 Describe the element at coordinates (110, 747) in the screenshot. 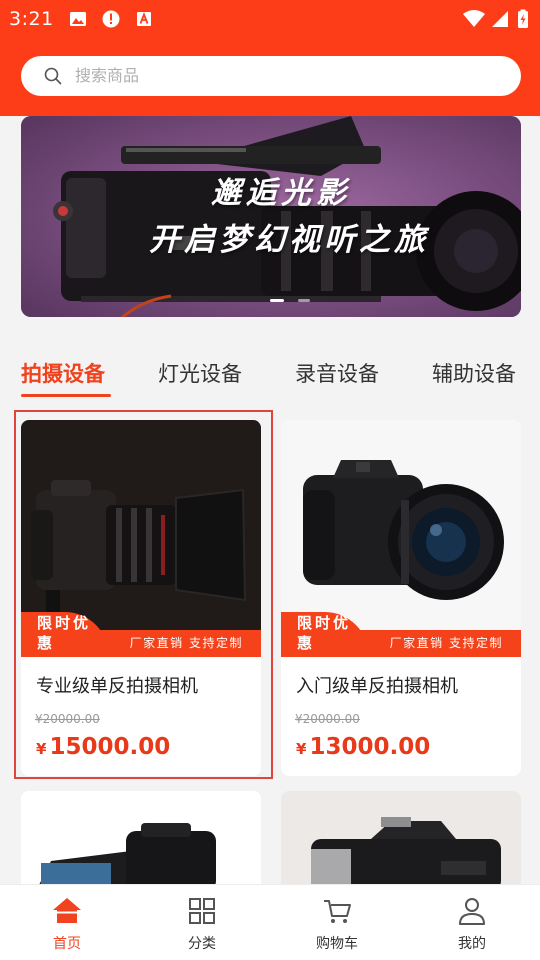

I see `price-value: 15000.00` at that location.